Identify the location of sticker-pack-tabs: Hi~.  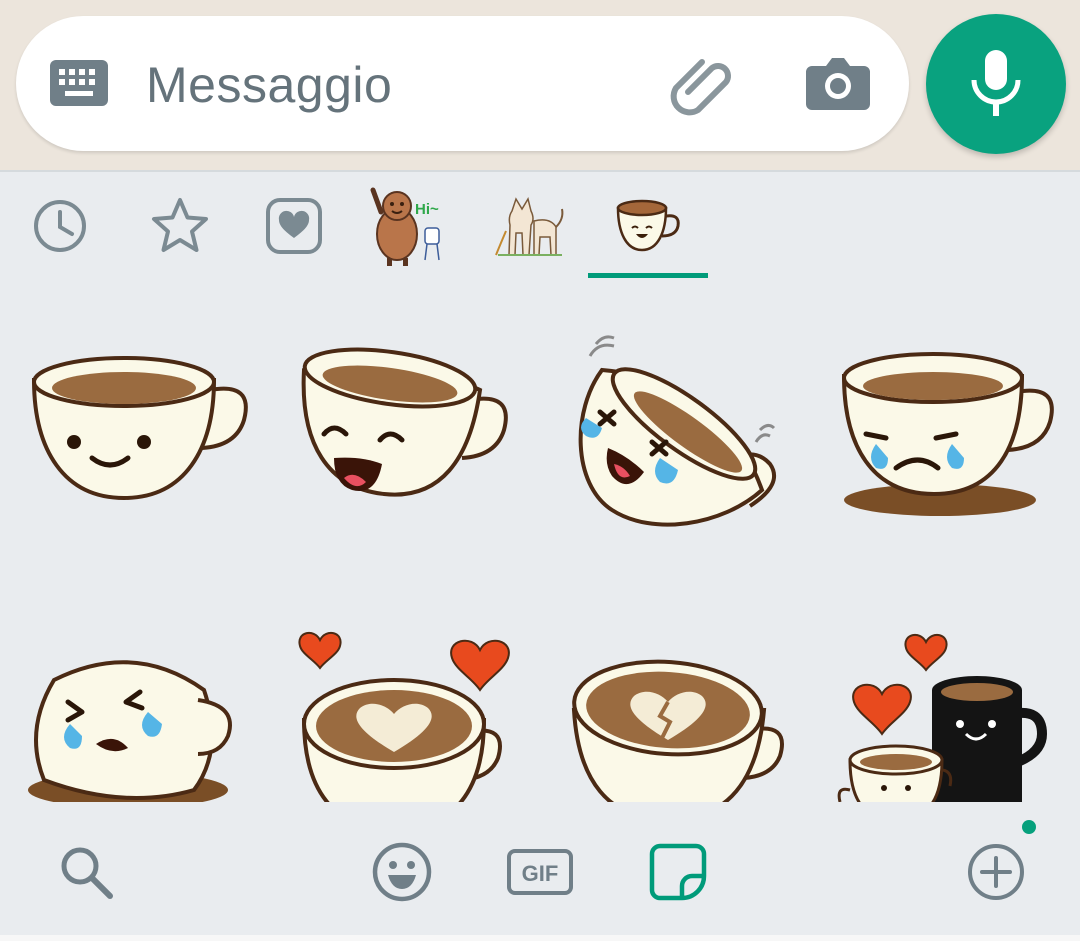
(540, 225).